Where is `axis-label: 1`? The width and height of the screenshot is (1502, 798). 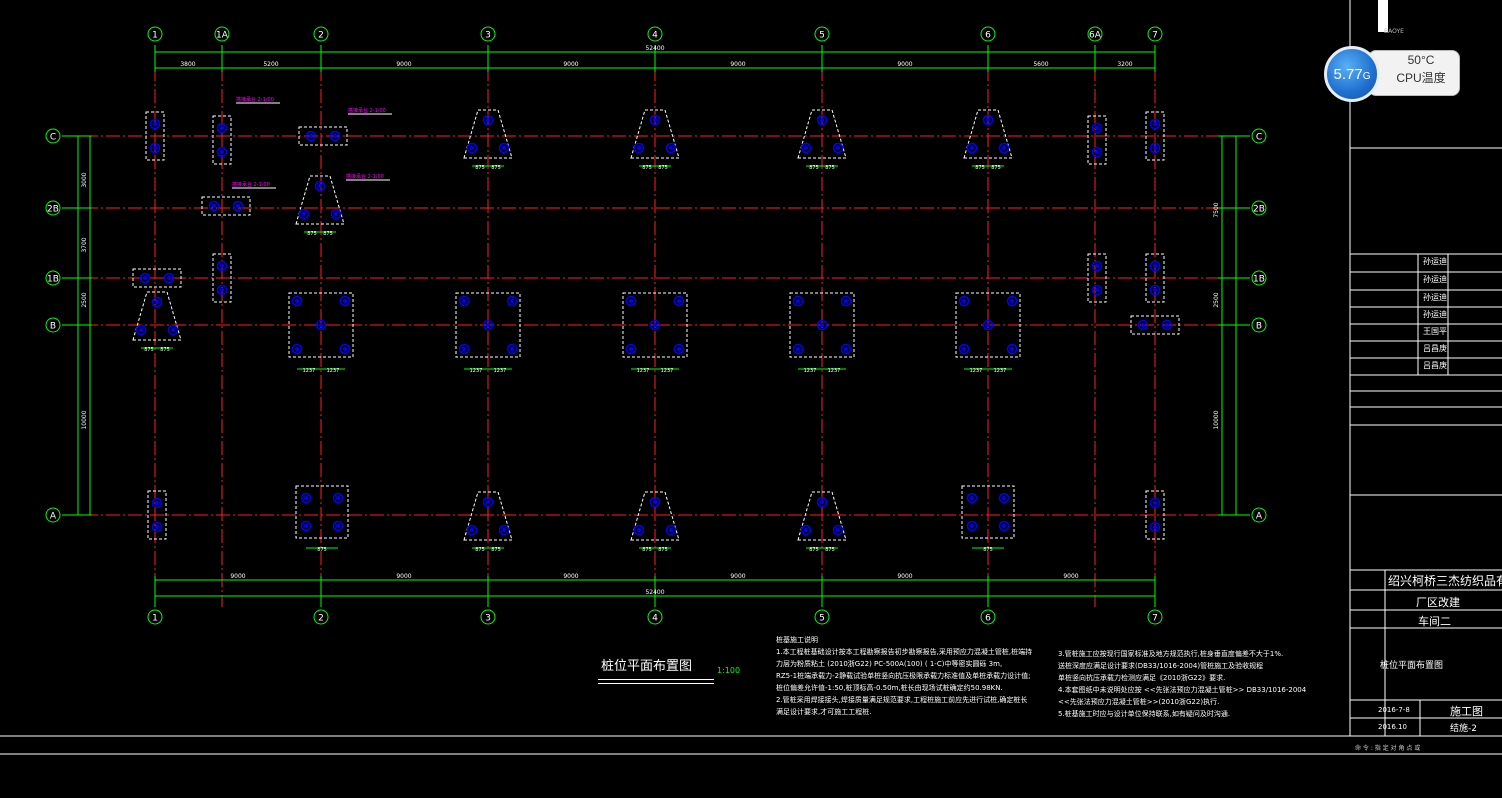 axis-label: 1 is located at coordinates (155, 619).